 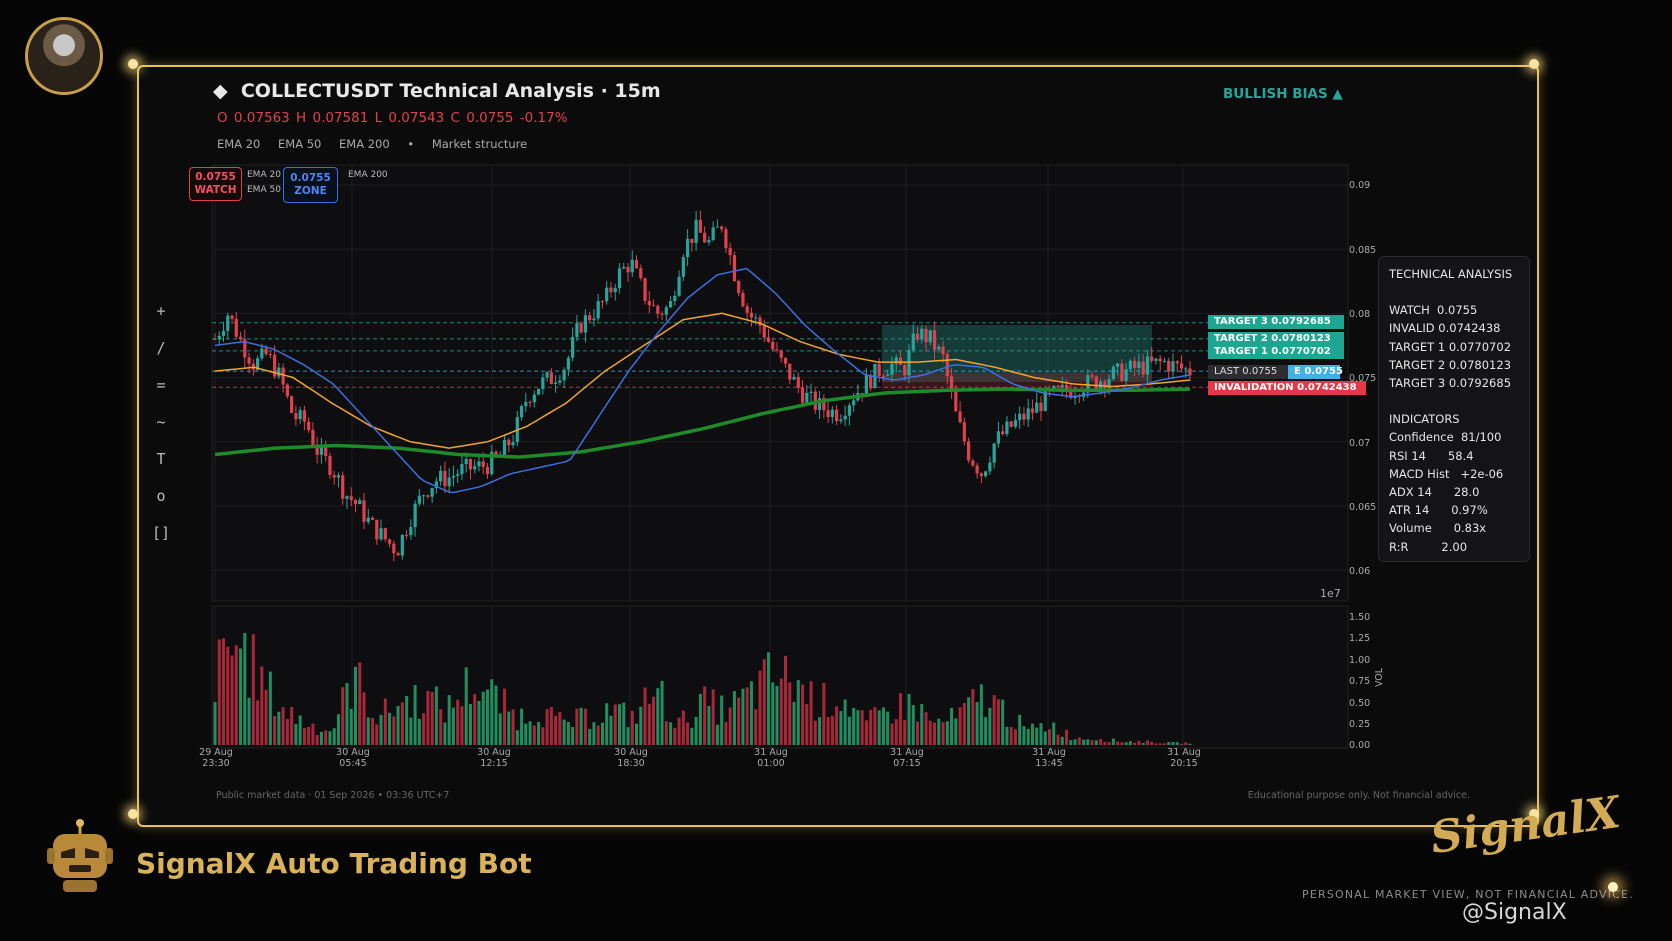 What do you see at coordinates (215, 190) in the screenshot?
I see `watch-badge-label: WATCH` at bounding box center [215, 190].